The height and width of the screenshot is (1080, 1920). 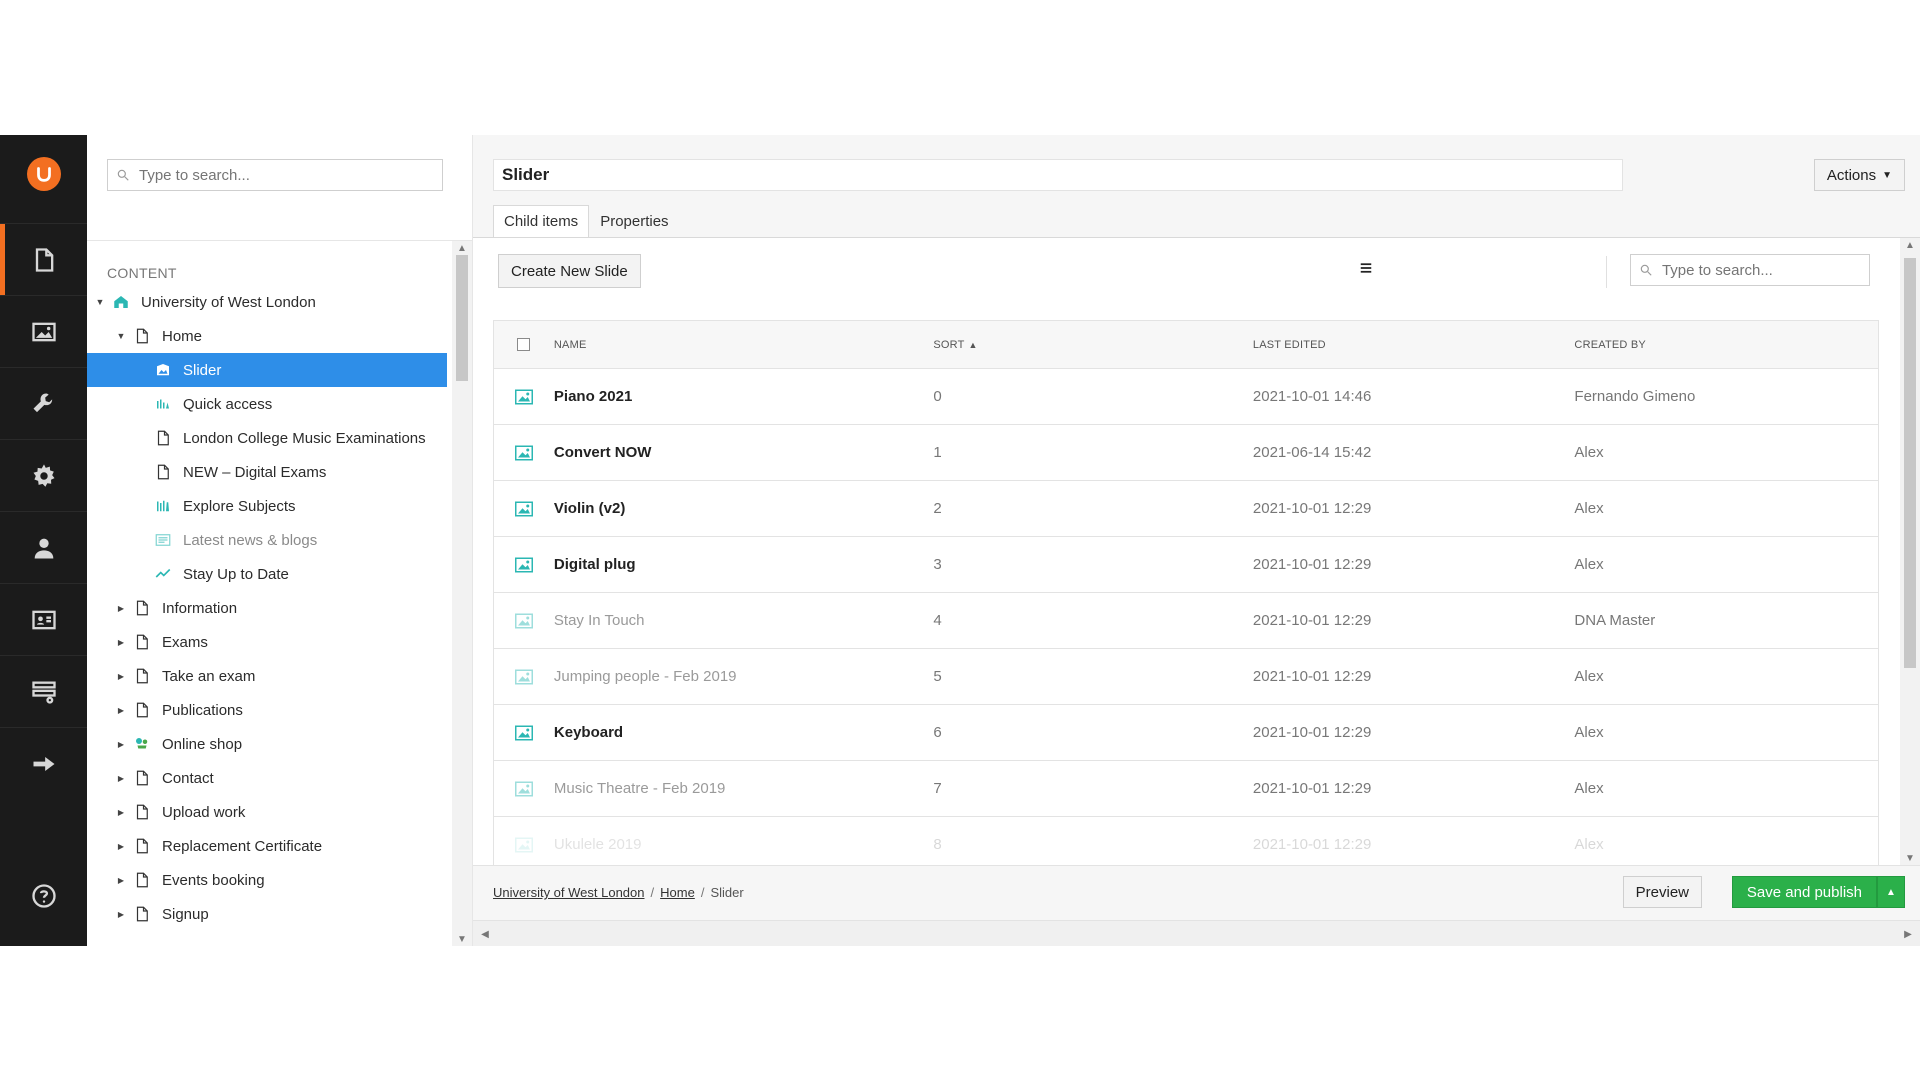 What do you see at coordinates (462, 318) in the screenshot?
I see `tree-scroll-thumb` at bounding box center [462, 318].